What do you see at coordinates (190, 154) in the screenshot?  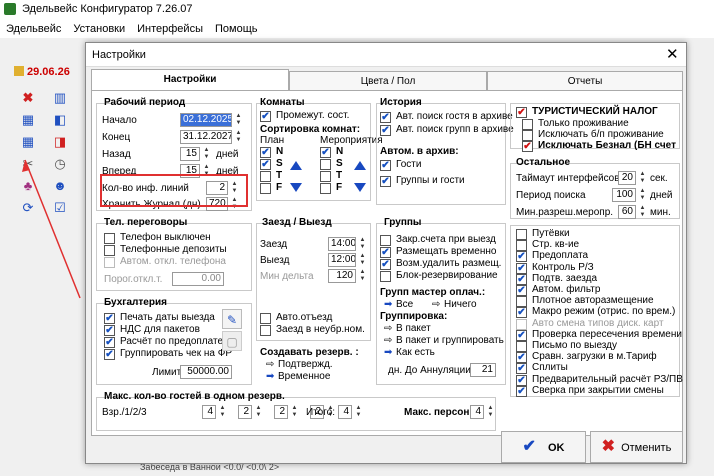 I see `back-days-input: 15` at bounding box center [190, 154].